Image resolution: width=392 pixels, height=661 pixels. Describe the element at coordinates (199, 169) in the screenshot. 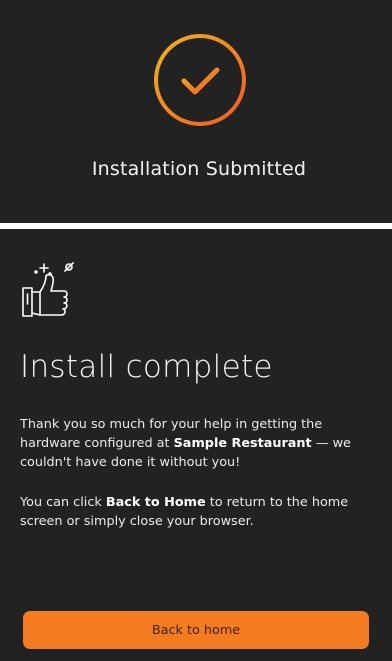

I see `submitted-title: Installation Submitted` at that location.